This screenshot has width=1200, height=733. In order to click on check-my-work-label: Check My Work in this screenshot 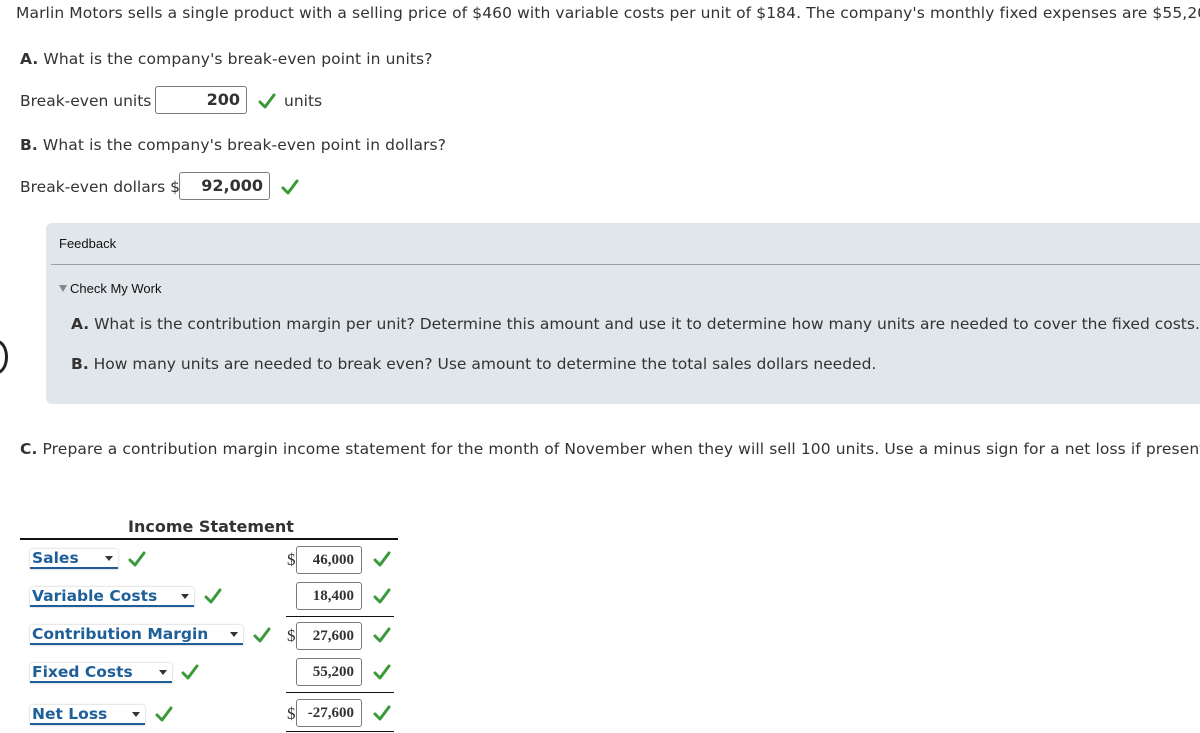, I will do `click(116, 288)`.